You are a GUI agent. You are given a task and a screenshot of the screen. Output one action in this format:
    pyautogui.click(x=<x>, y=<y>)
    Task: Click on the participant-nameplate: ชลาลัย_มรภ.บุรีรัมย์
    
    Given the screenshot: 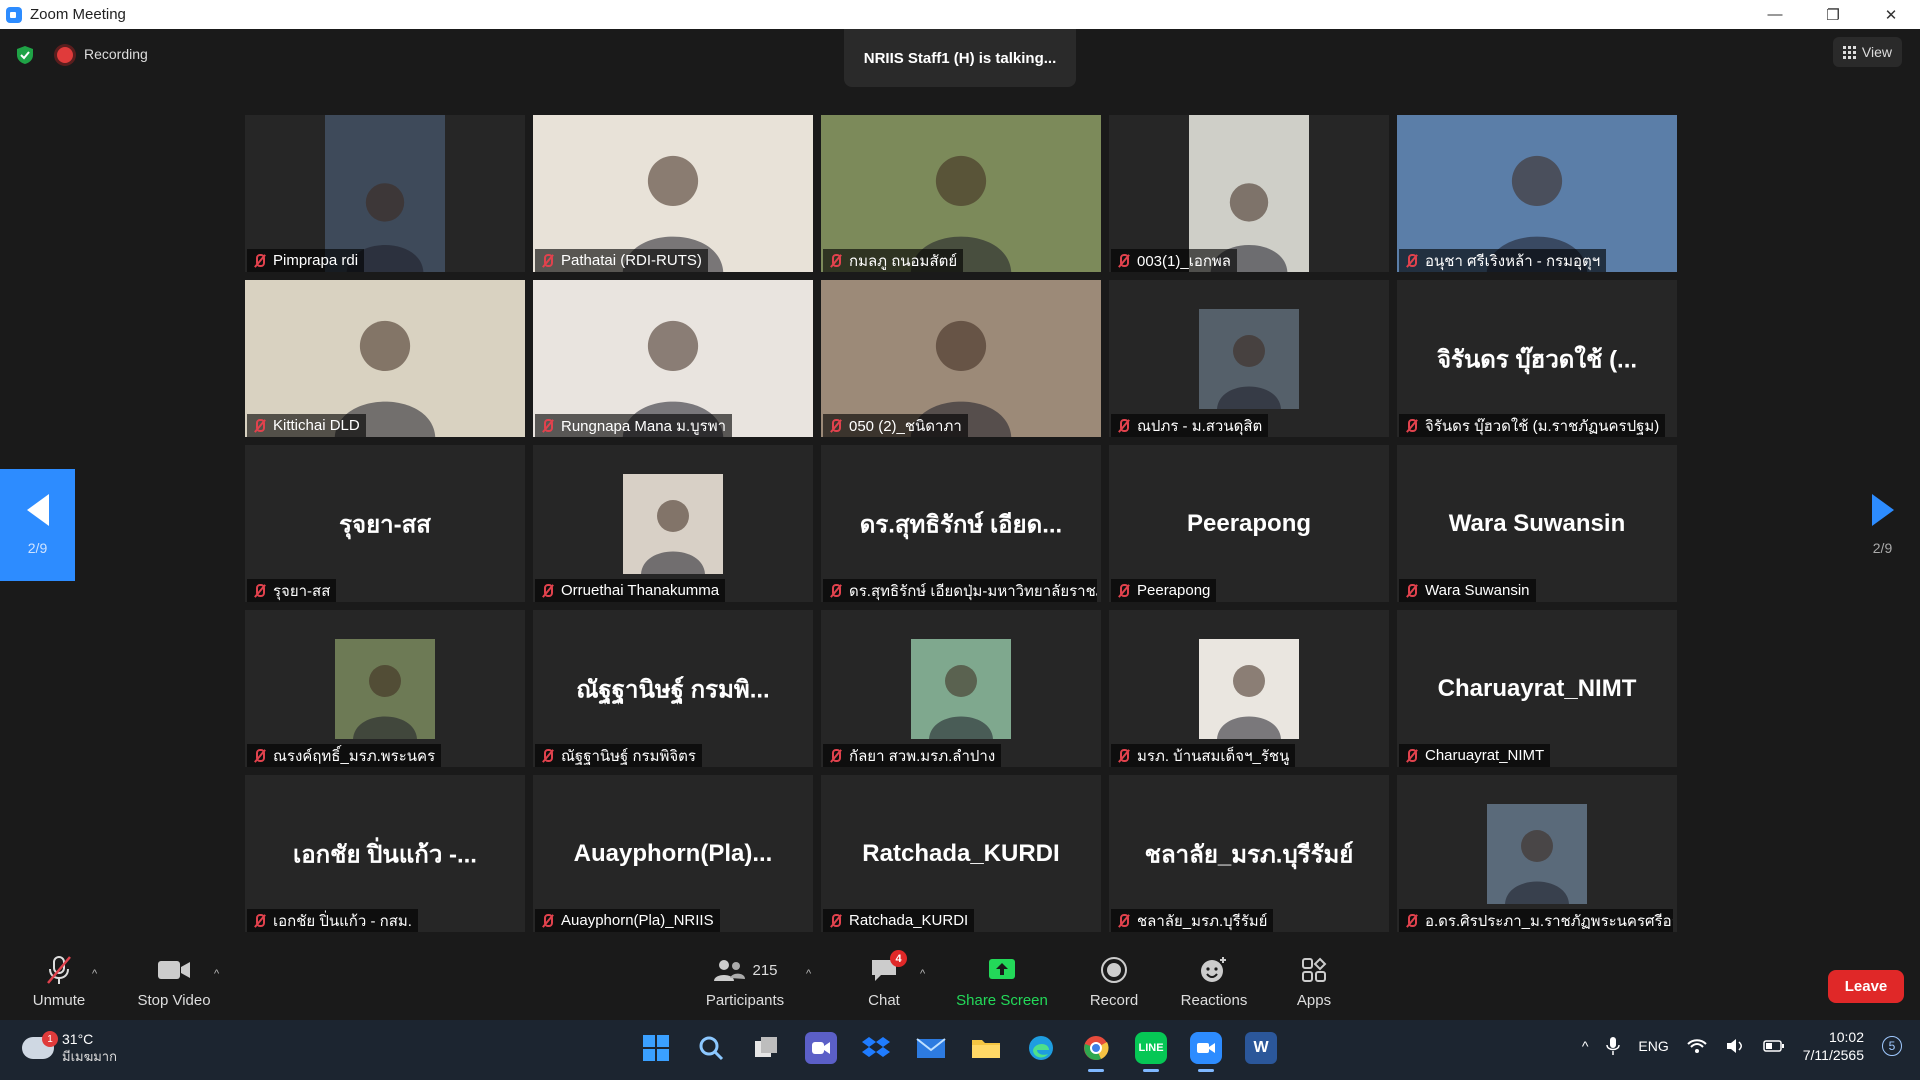 What is the action you would take?
    pyautogui.click(x=1192, y=920)
    